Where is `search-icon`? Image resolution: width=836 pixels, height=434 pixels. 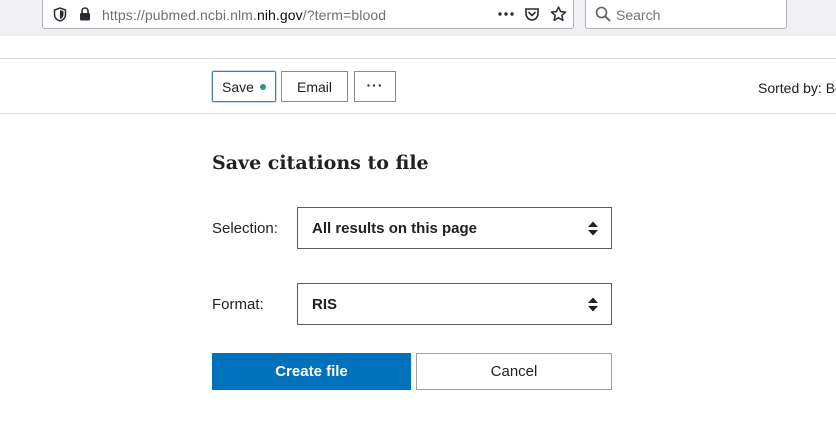
search-icon is located at coordinates (603, 16).